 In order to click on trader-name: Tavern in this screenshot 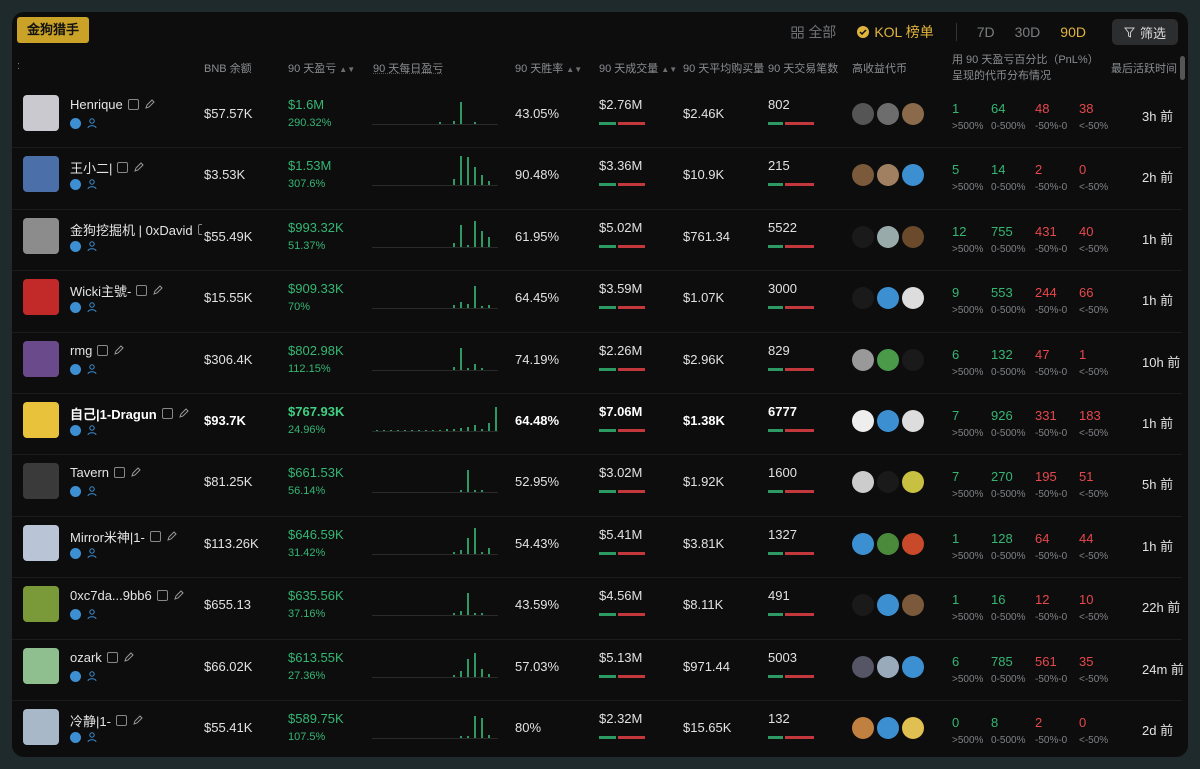, I will do `click(105, 472)`.